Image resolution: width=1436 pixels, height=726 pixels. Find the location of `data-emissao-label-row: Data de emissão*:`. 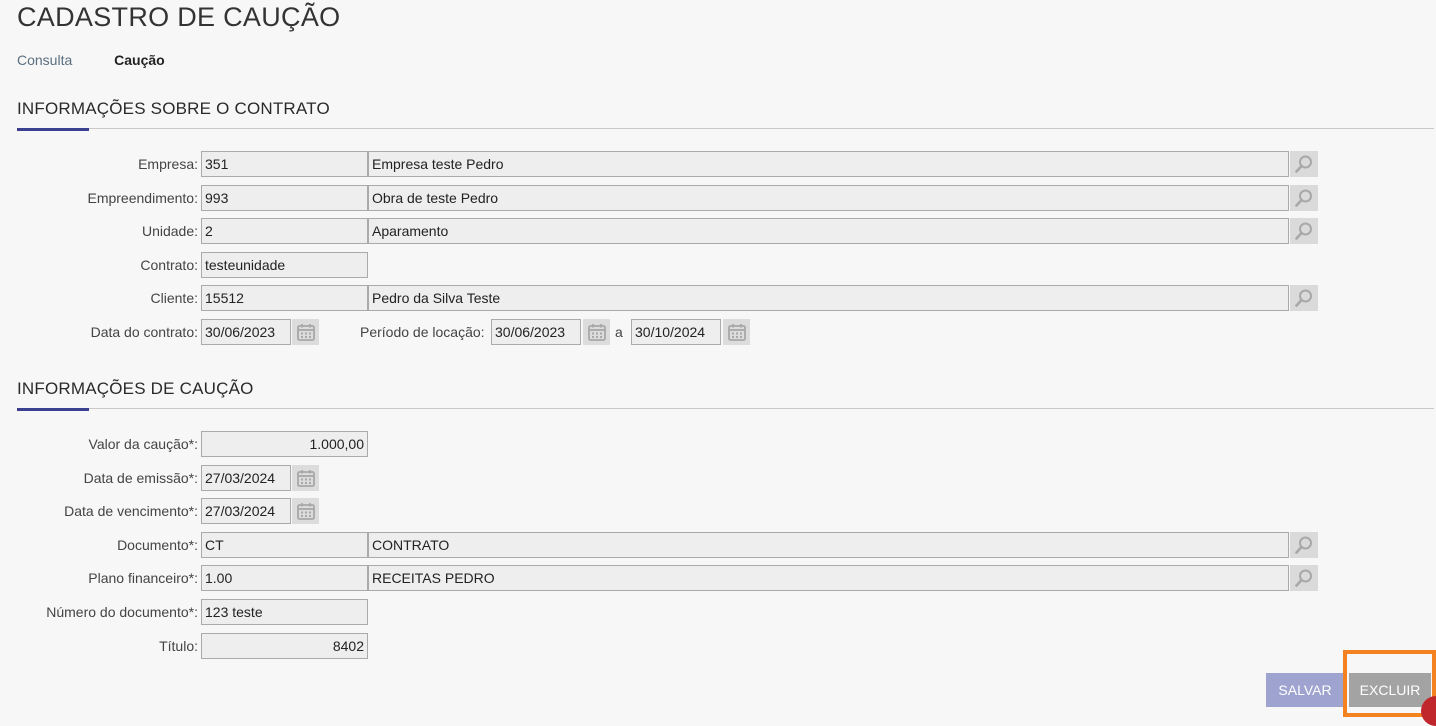

data-emissao-label-row: Data de emissão*: is located at coordinates (99, 478).